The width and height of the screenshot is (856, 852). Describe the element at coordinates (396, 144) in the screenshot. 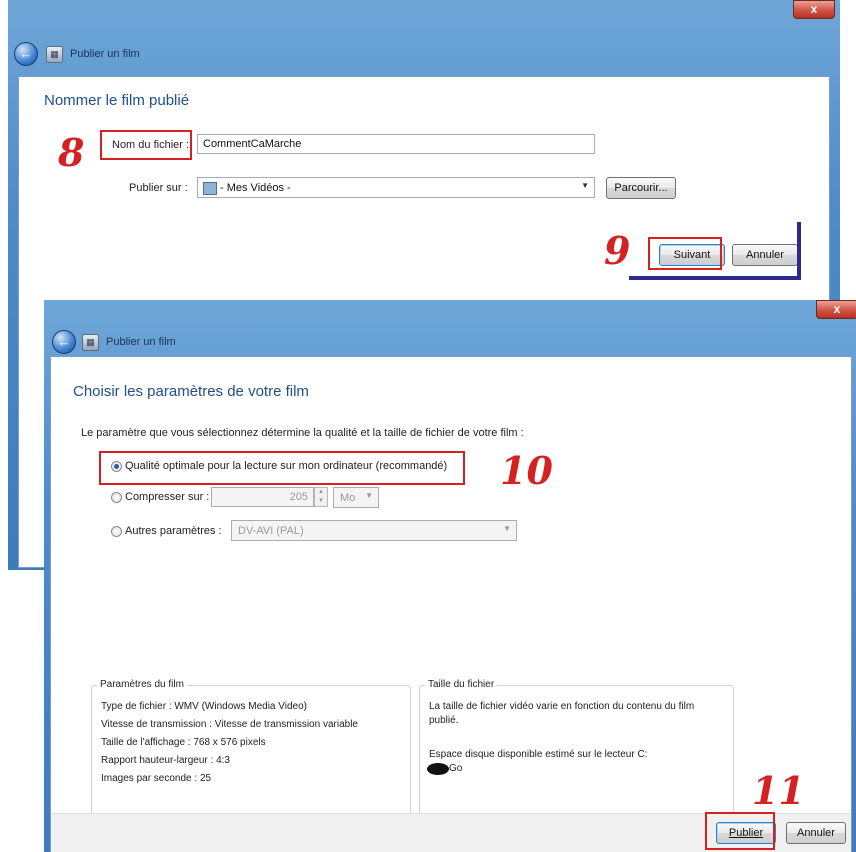

I see `filename-input: CommentCaMarche` at that location.